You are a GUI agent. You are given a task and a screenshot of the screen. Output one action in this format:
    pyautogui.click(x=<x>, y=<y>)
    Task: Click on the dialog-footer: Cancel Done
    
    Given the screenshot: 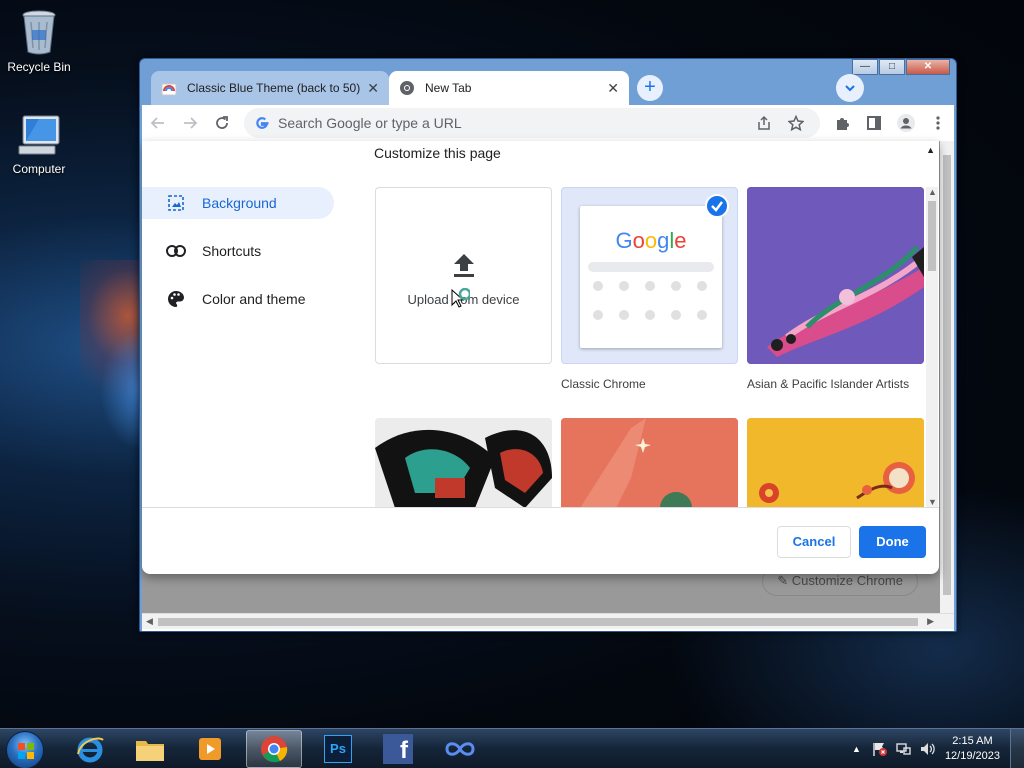 What is the action you would take?
    pyautogui.click(x=540, y=540)
    